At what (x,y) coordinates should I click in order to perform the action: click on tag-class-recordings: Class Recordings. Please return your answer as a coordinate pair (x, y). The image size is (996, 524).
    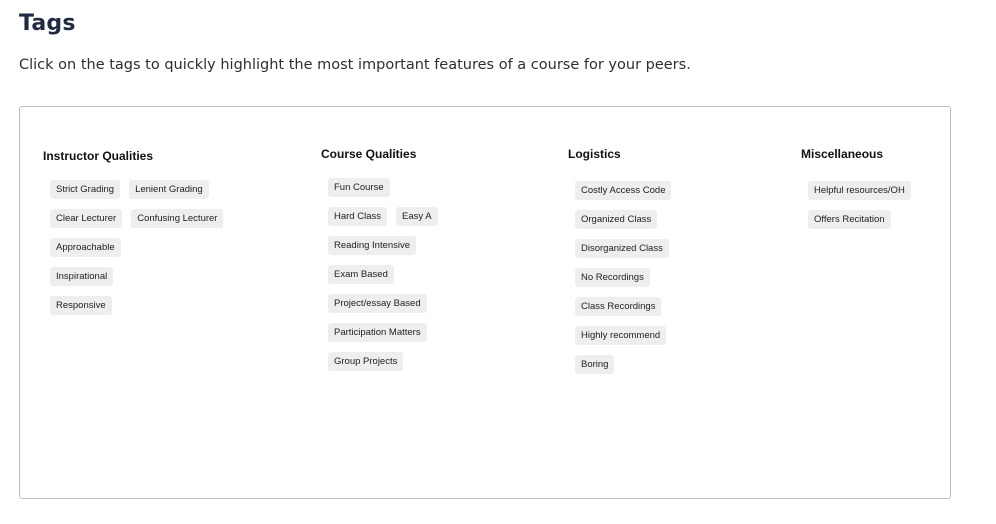
    Looking at the image, I should click on (618, 306).